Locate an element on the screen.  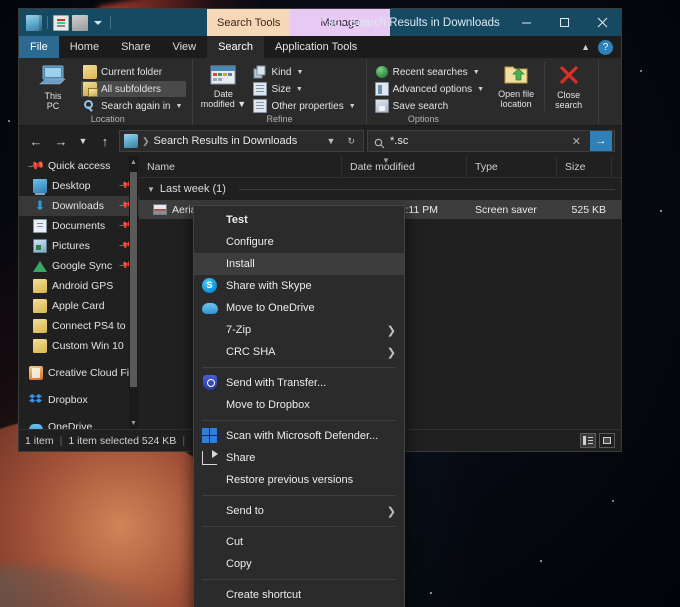
other-properties-button: Other properties ▼ is located at coordinates (305, 106).